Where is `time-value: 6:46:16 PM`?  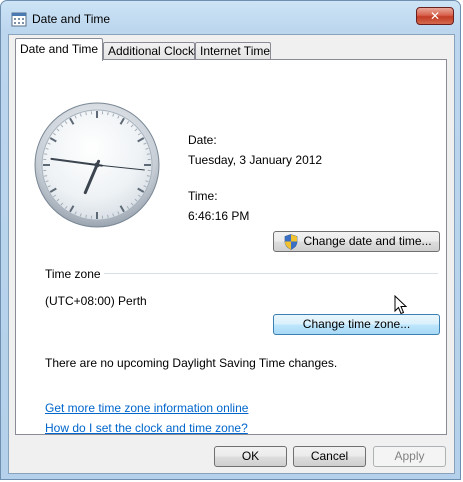
time-value: 6:46:16 PM is located at coordinates (219, 216).